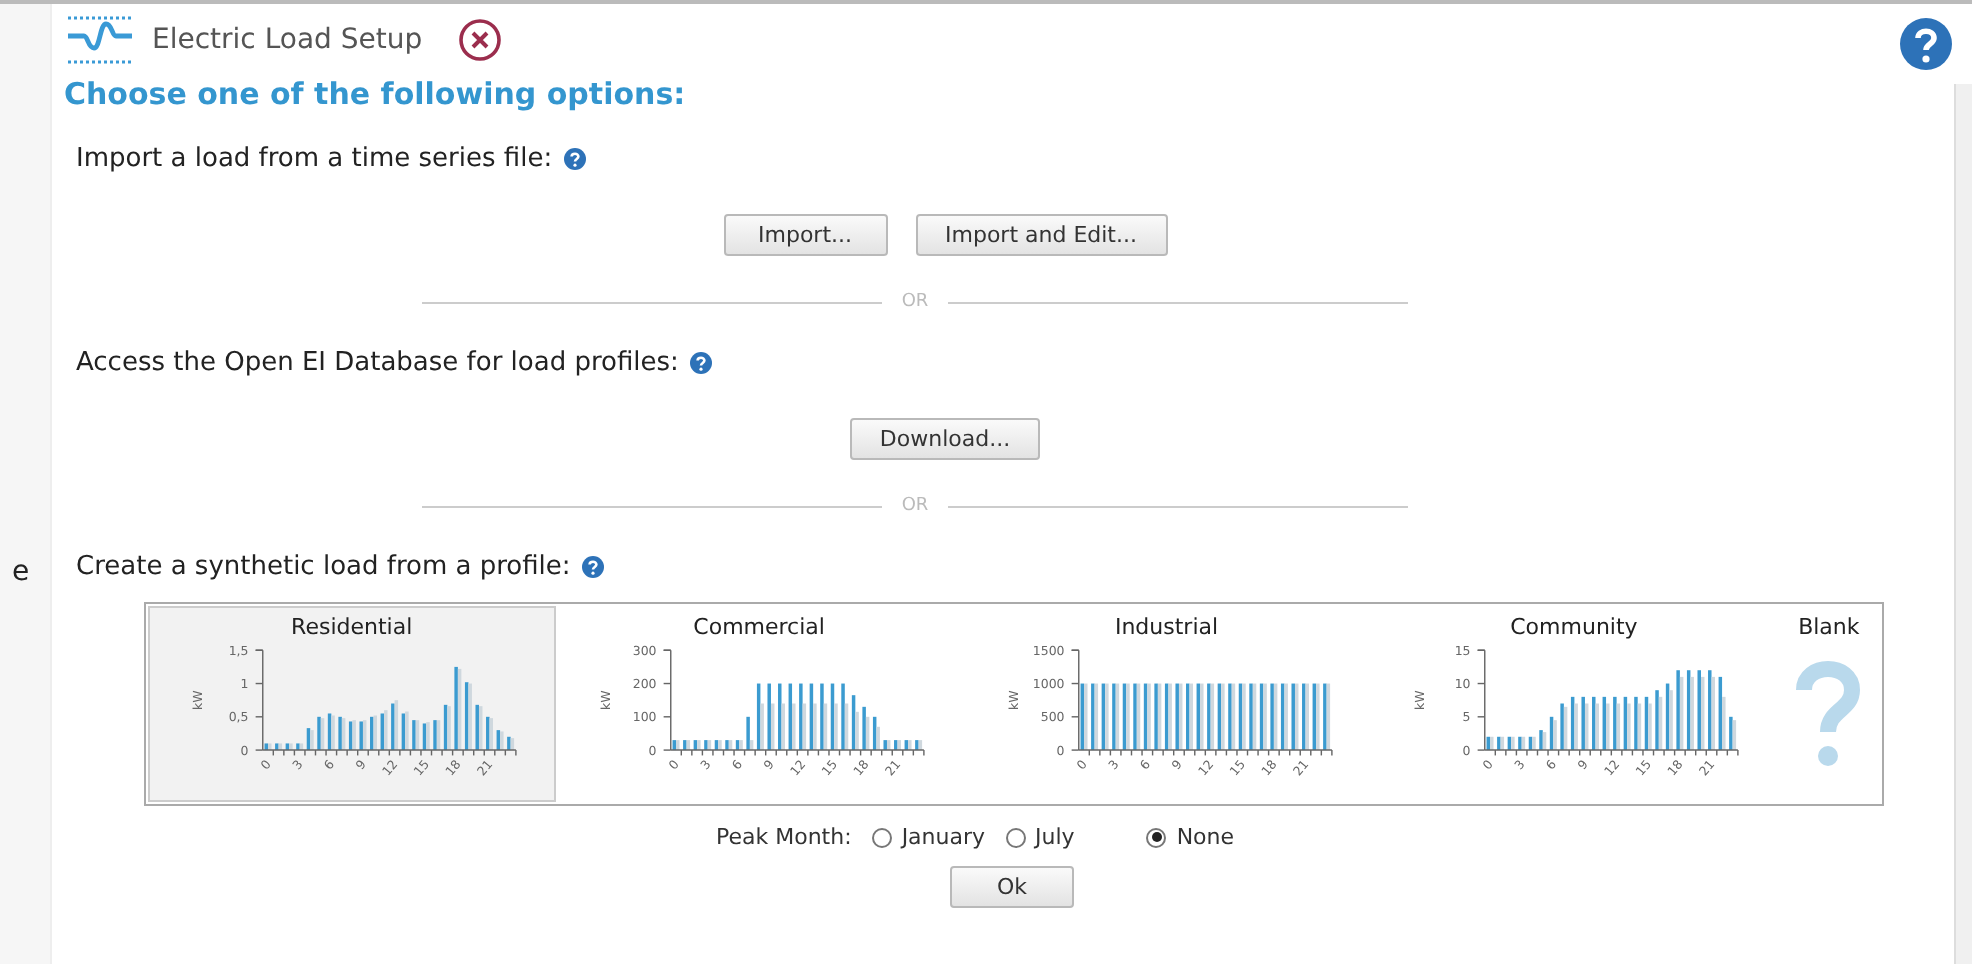 Image resolution: width=1972 pixels, height=964 pixels. Describe the element at coordinates (784, 837) in the screenshot. I see `peak-month-label: Peak Month:` at that location.